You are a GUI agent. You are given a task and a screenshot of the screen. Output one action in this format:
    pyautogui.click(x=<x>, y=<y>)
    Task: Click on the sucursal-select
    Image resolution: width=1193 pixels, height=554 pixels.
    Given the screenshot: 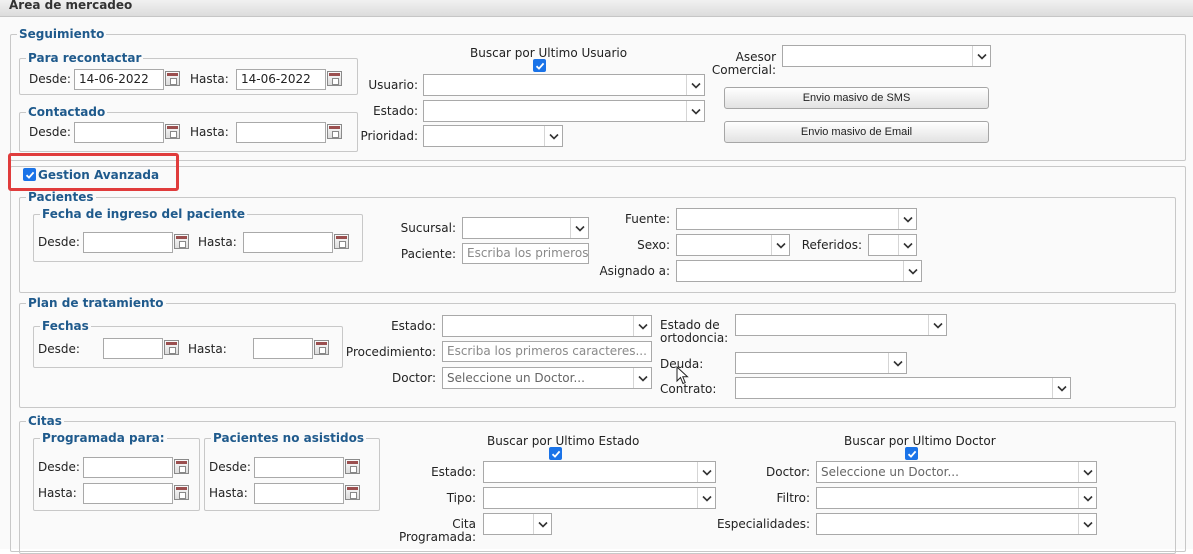 What is the action you would take?
    pyautogui.click(x=525, y=228)
    